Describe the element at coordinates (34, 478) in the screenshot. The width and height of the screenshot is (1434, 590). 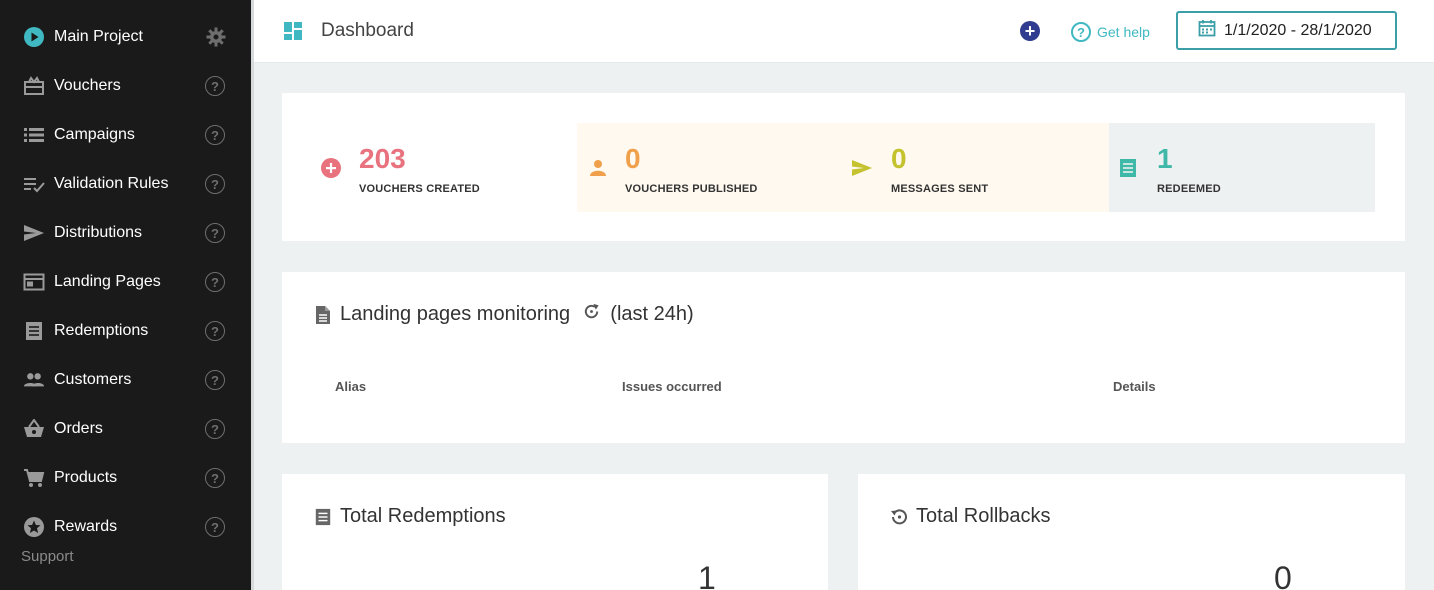
I see `cart-icon` at that location.